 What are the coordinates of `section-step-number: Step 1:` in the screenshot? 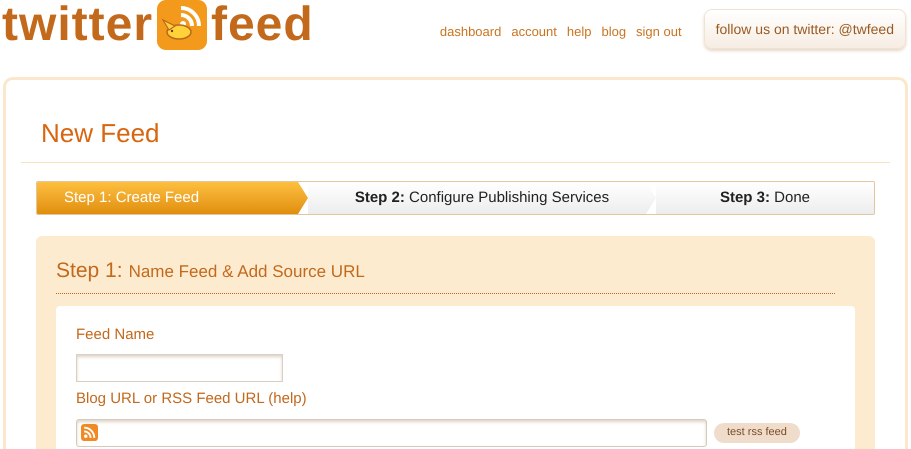 It's located at (89, 271).